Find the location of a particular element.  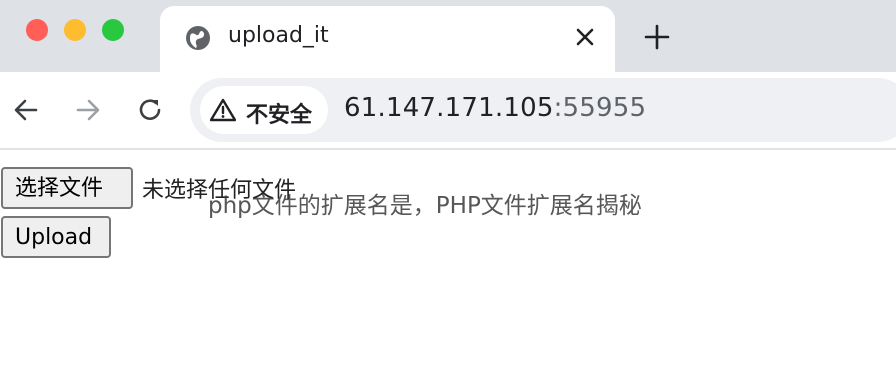

maximize-window-button is located at coordinates (113, 30).